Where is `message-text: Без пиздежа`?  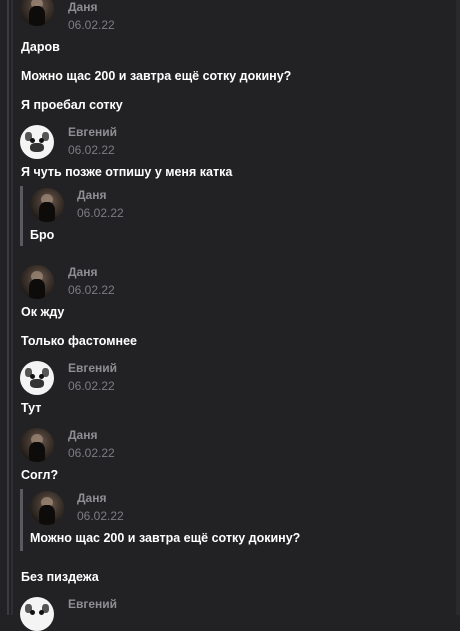 message-text: Без пиздежа is located at coordinates (60, 577).